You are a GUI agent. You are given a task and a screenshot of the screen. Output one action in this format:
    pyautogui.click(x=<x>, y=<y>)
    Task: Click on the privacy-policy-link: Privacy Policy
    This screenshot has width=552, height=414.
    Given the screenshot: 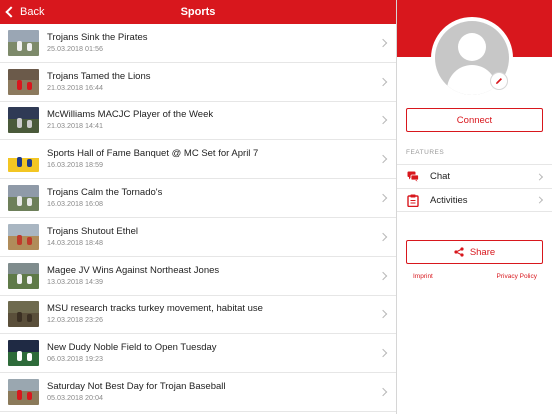 What is the action you would take?
    pyautogui.click(x=517, y=276)
    